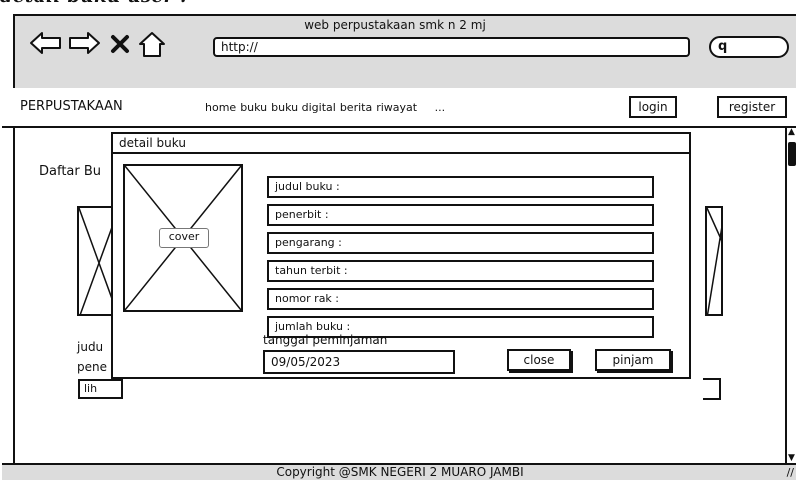  What do you see at coordinates (749, 47) in the screenshot?
I see `search-input: q` at bounding box center [749, 47].